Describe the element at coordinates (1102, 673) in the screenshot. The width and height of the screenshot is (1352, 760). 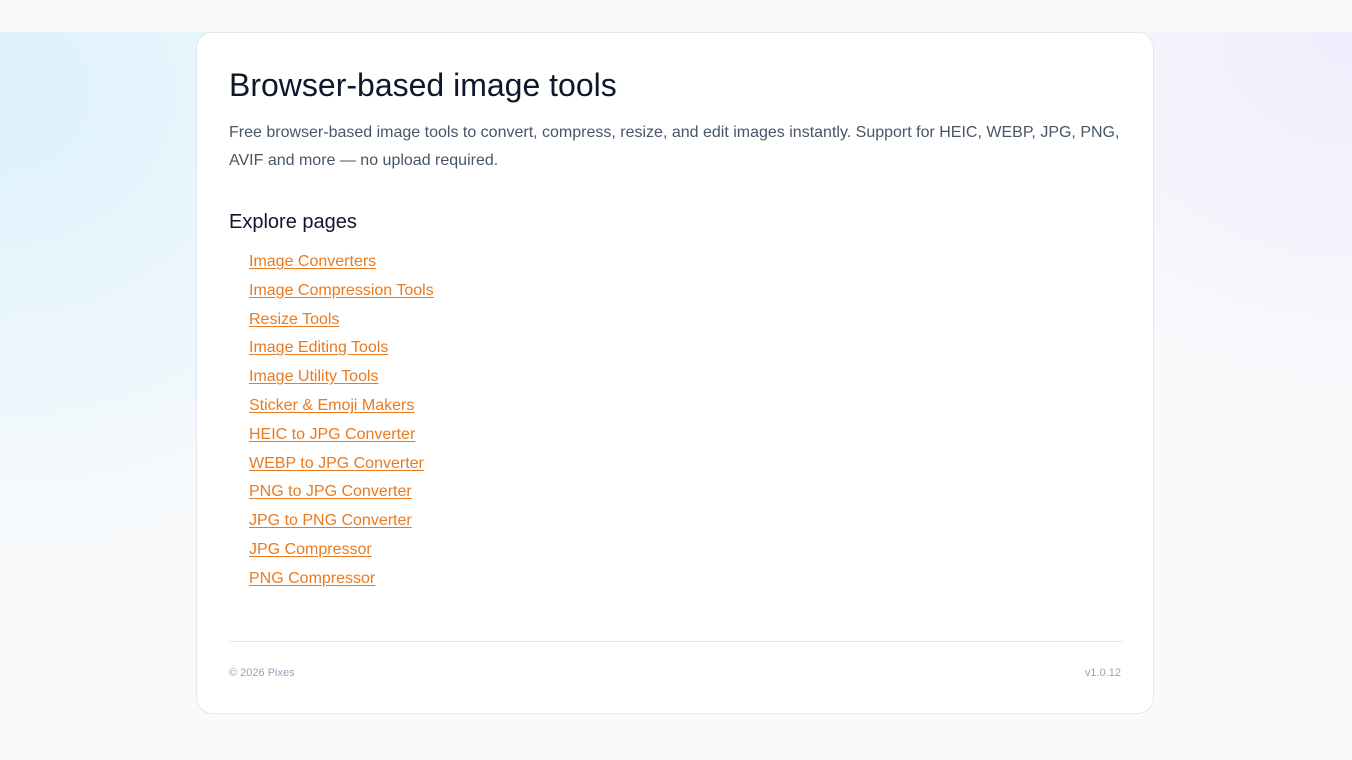
I see `version-label: v1.0.12` at that location.